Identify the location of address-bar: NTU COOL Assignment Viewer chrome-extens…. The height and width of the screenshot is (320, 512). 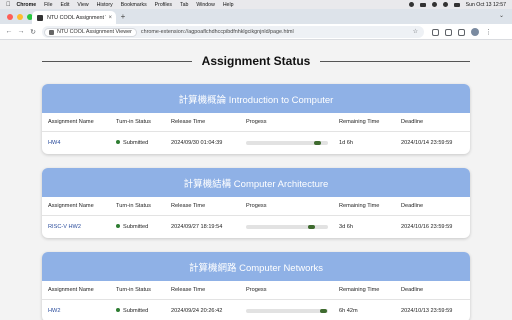
(233, 32).